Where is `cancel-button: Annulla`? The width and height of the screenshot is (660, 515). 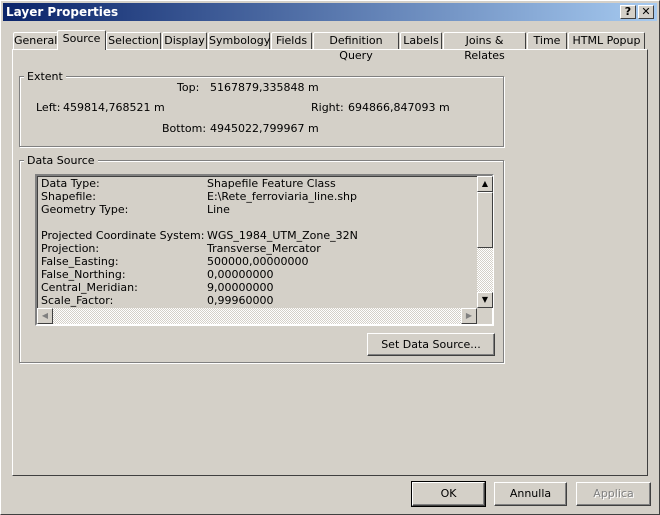
cancel-button: Annulla is located at coordinates (530, 494).